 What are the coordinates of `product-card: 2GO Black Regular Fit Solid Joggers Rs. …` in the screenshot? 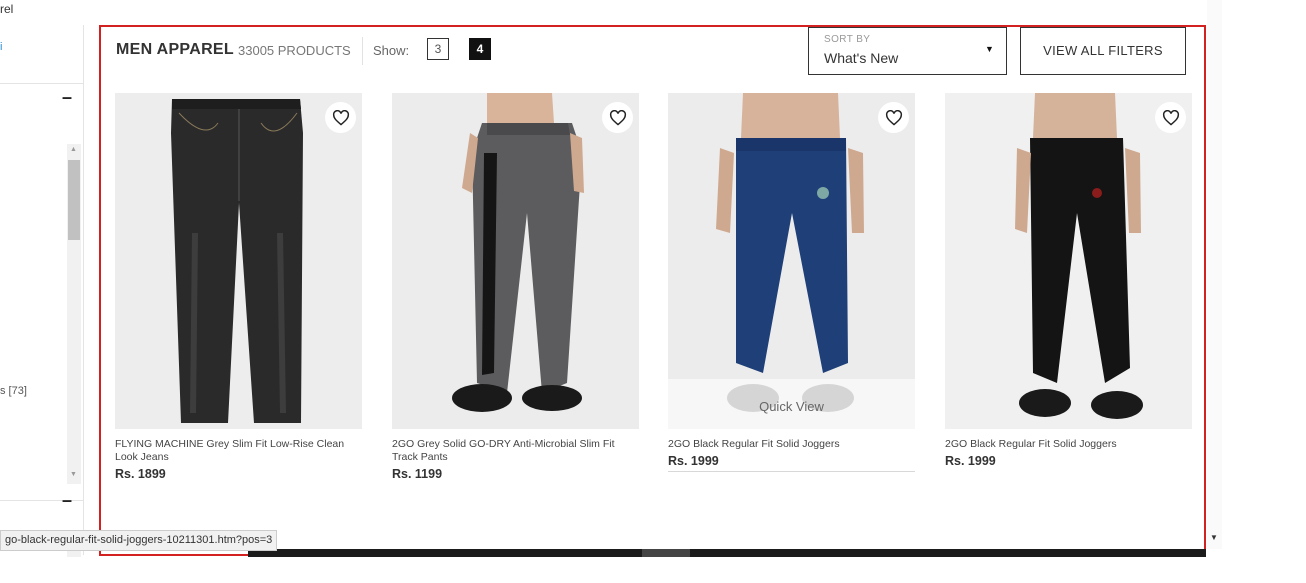 It's located at (1068, 280).